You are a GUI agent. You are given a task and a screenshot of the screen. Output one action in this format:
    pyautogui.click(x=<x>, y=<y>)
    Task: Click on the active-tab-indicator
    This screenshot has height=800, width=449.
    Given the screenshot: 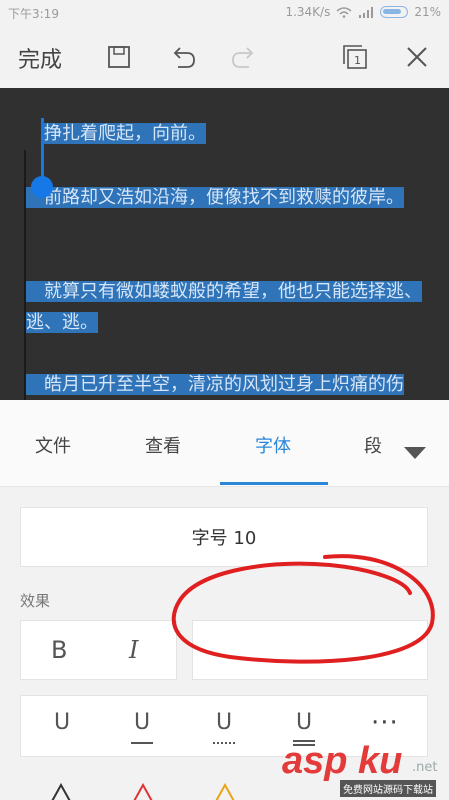 What is the action you would take?
    pyautogui.click(x=274, y=483)
    